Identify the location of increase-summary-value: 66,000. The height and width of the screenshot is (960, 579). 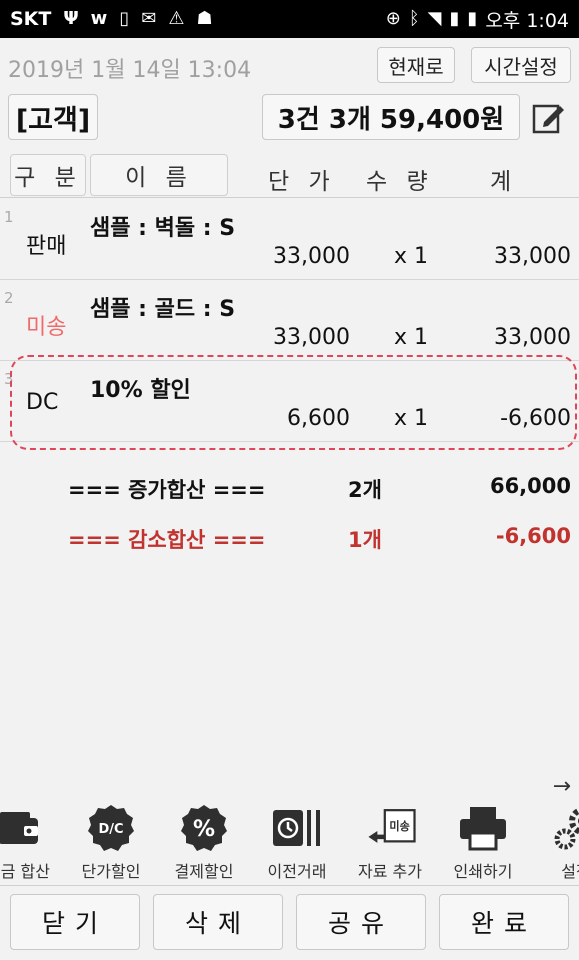
(530, 486).